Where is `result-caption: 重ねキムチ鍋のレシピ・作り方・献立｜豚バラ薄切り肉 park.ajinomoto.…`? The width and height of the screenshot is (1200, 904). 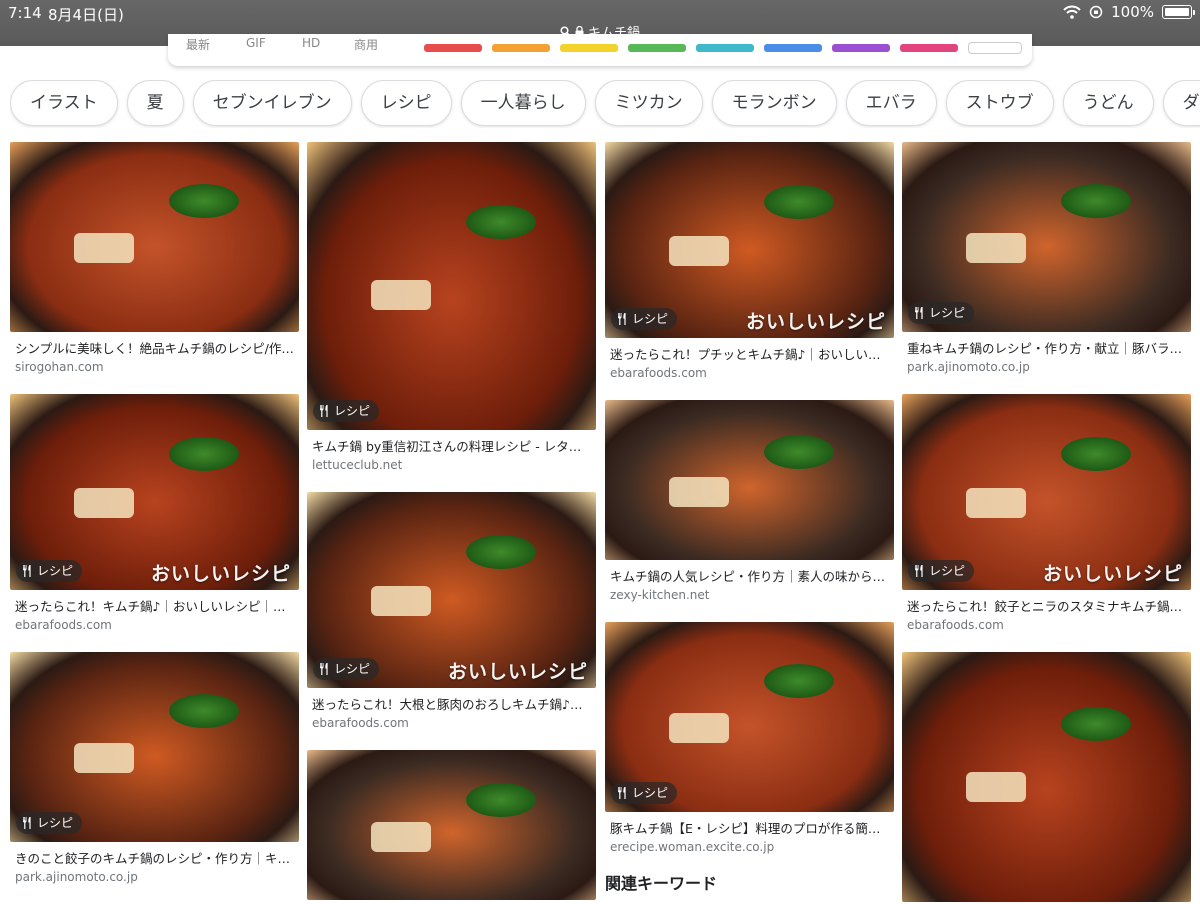 result-caption: 重ねキムチ鍋のレシピ・作り方・献立｜豚バラ薄切り肉 park.ajinomoto.… is located at coordinates (1046, 354).